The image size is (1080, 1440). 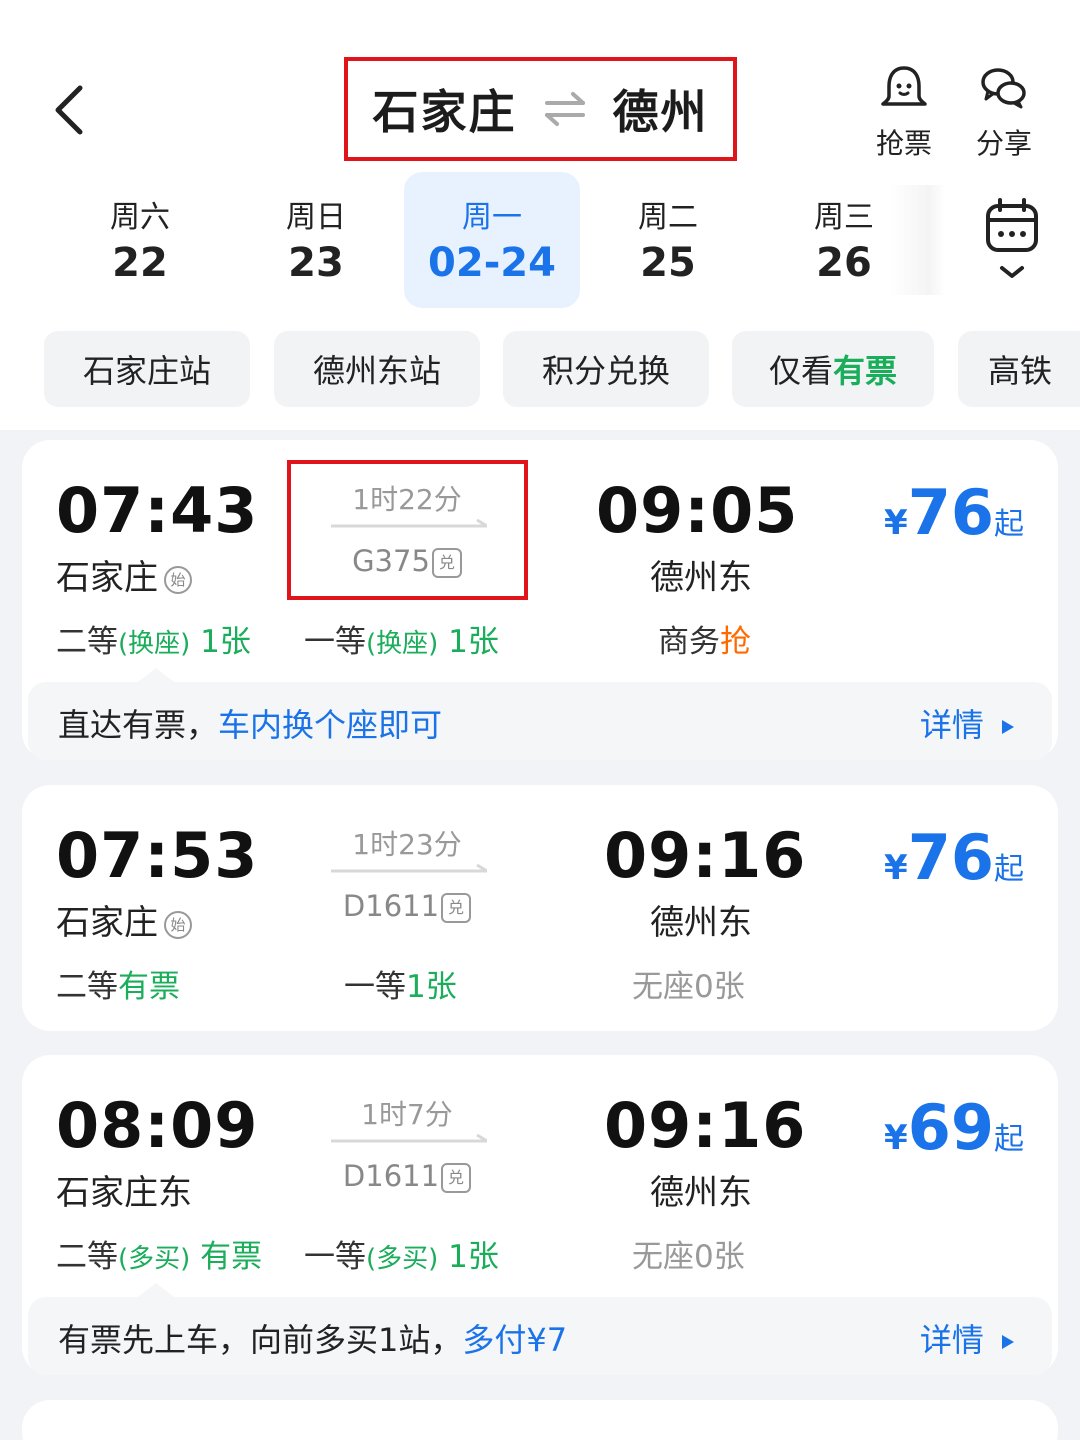 What do you see at coordinates (1009, 1139) in the screenshot?
I see `price-suffix: 起` at bounding box center [1009, 1139].